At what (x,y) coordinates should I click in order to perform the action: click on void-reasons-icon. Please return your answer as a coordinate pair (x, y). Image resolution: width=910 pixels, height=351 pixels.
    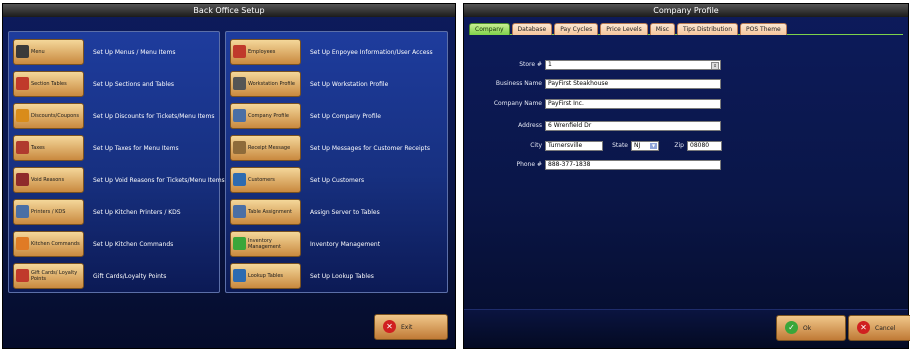
    Looking at the image, I should click on (22, 179).